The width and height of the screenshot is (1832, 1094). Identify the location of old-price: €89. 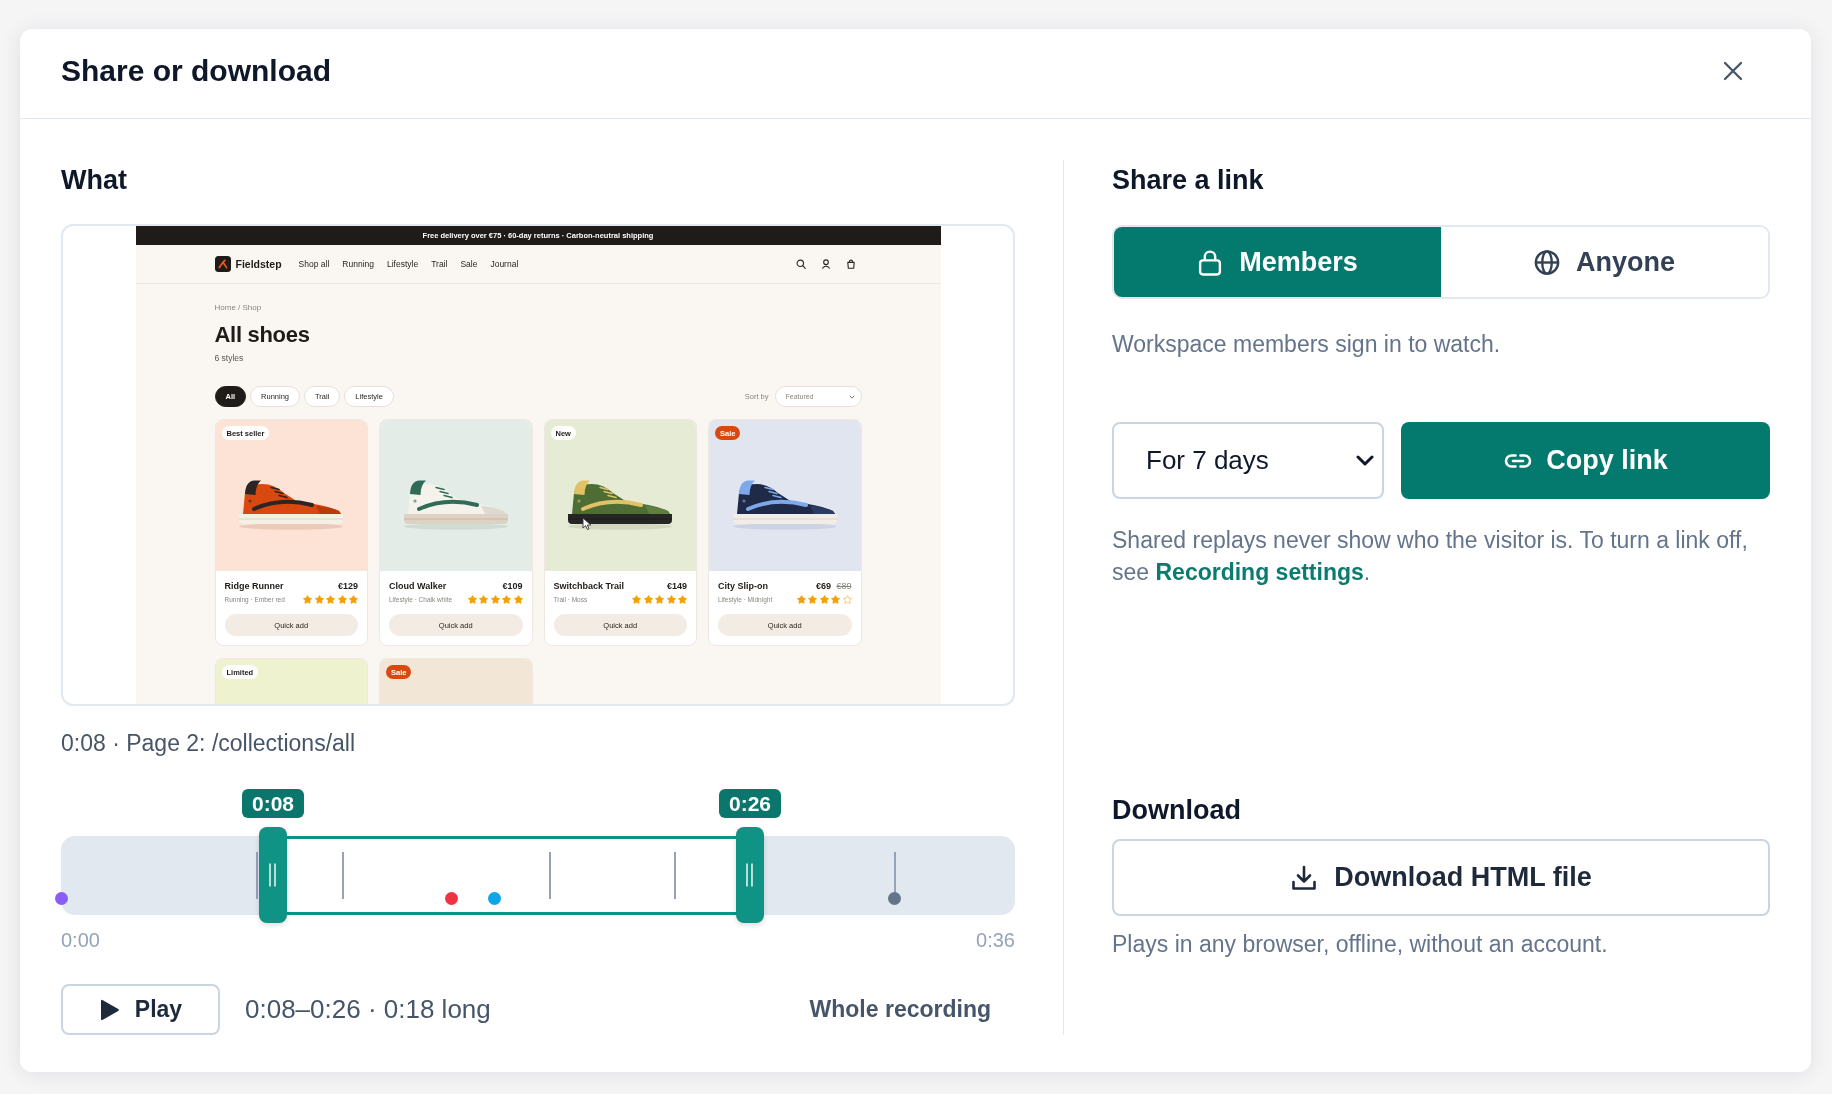
(844, 586).